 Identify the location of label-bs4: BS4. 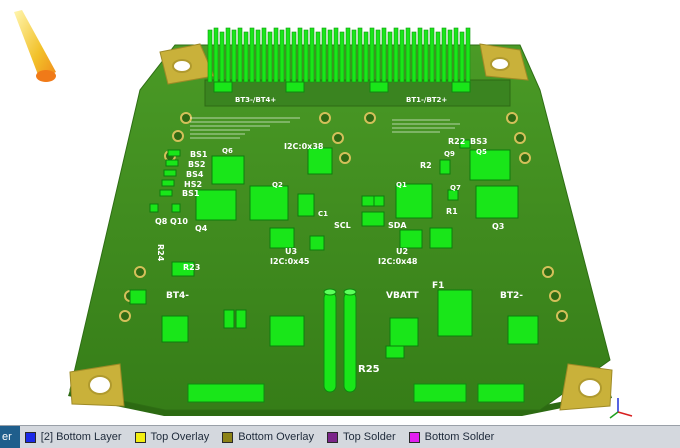
(195, 174).